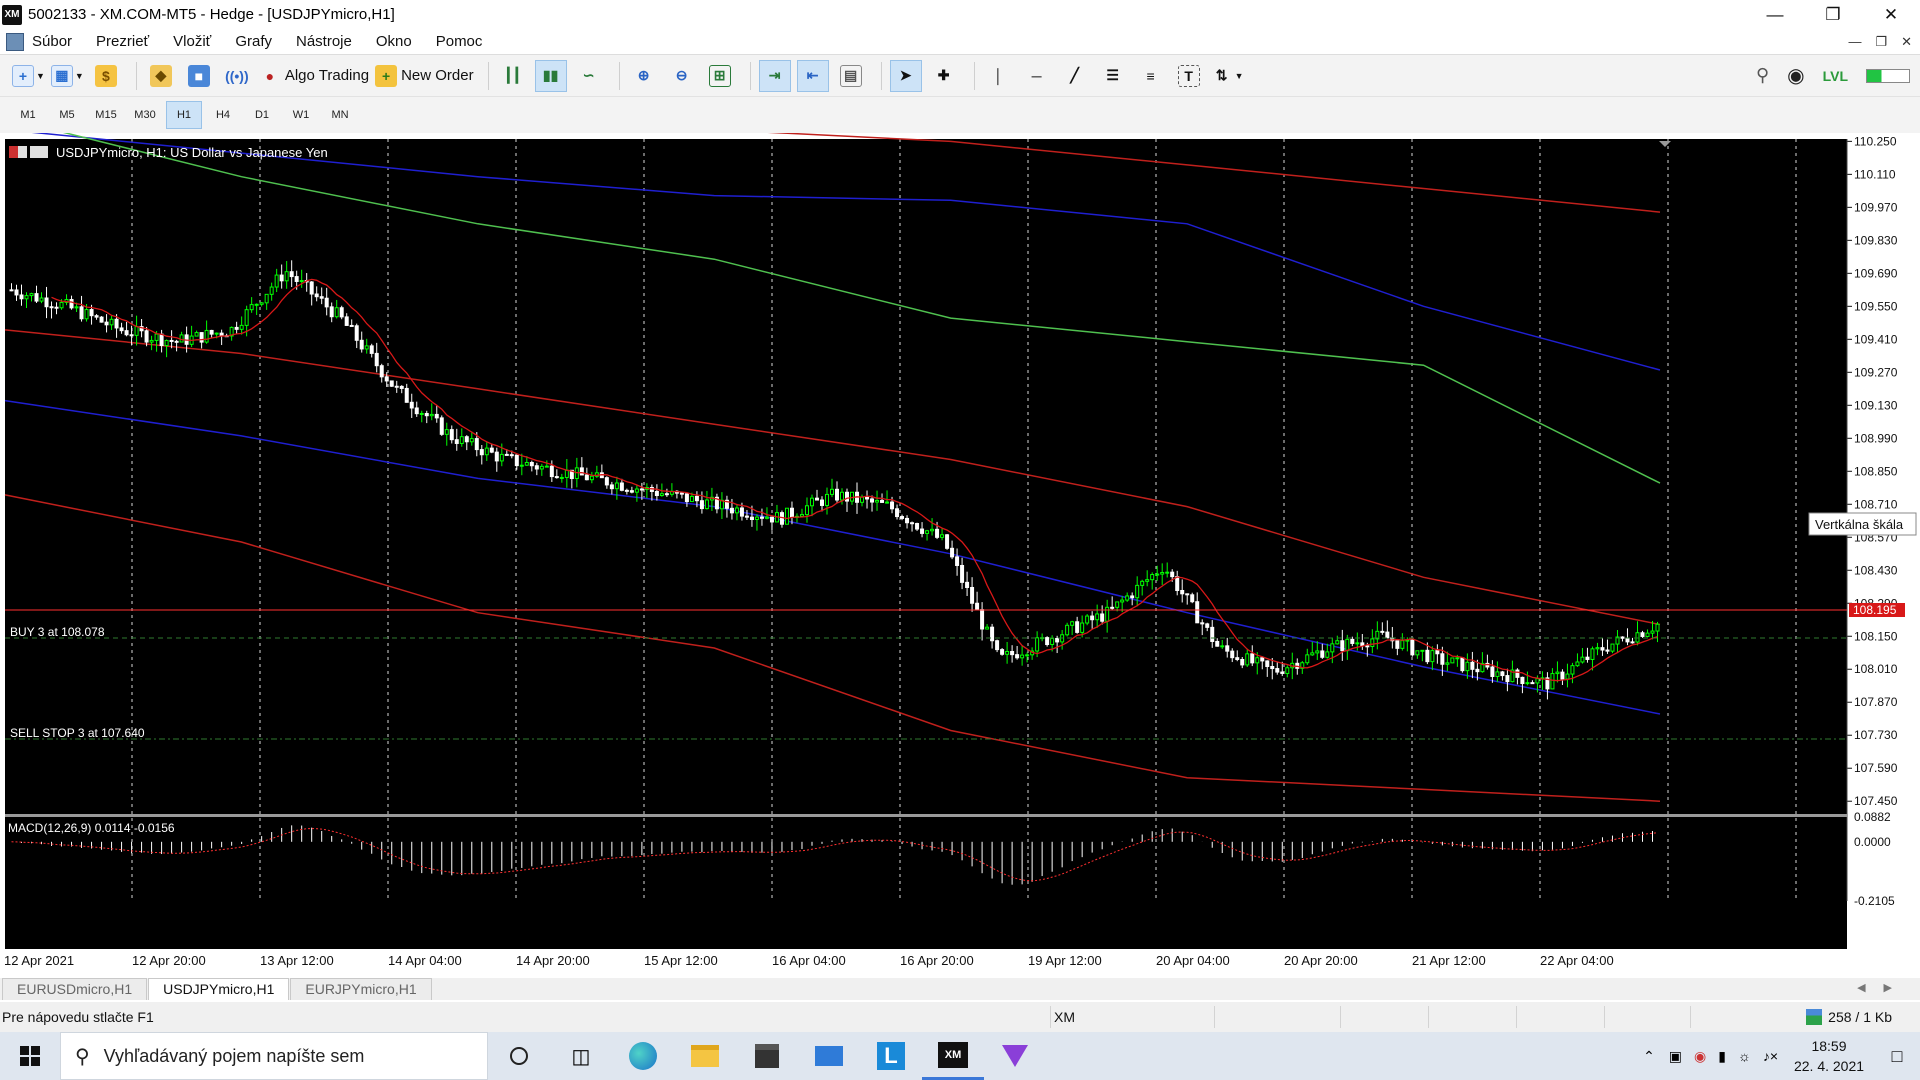  Describe the element at coordinates (424, 76) in the screenshot. I see `new-order-button: + New Order` at that location.